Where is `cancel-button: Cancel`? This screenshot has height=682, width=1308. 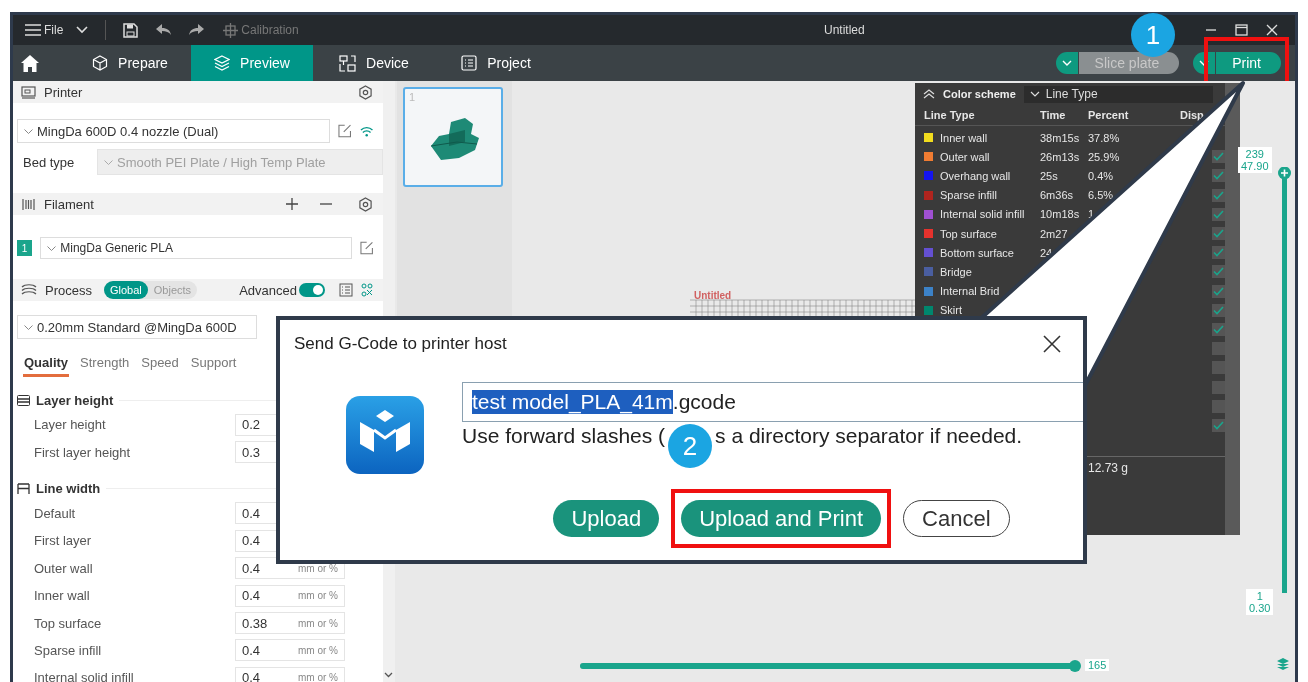
cancel-button: Cancel is located at coordinates (956, 518).